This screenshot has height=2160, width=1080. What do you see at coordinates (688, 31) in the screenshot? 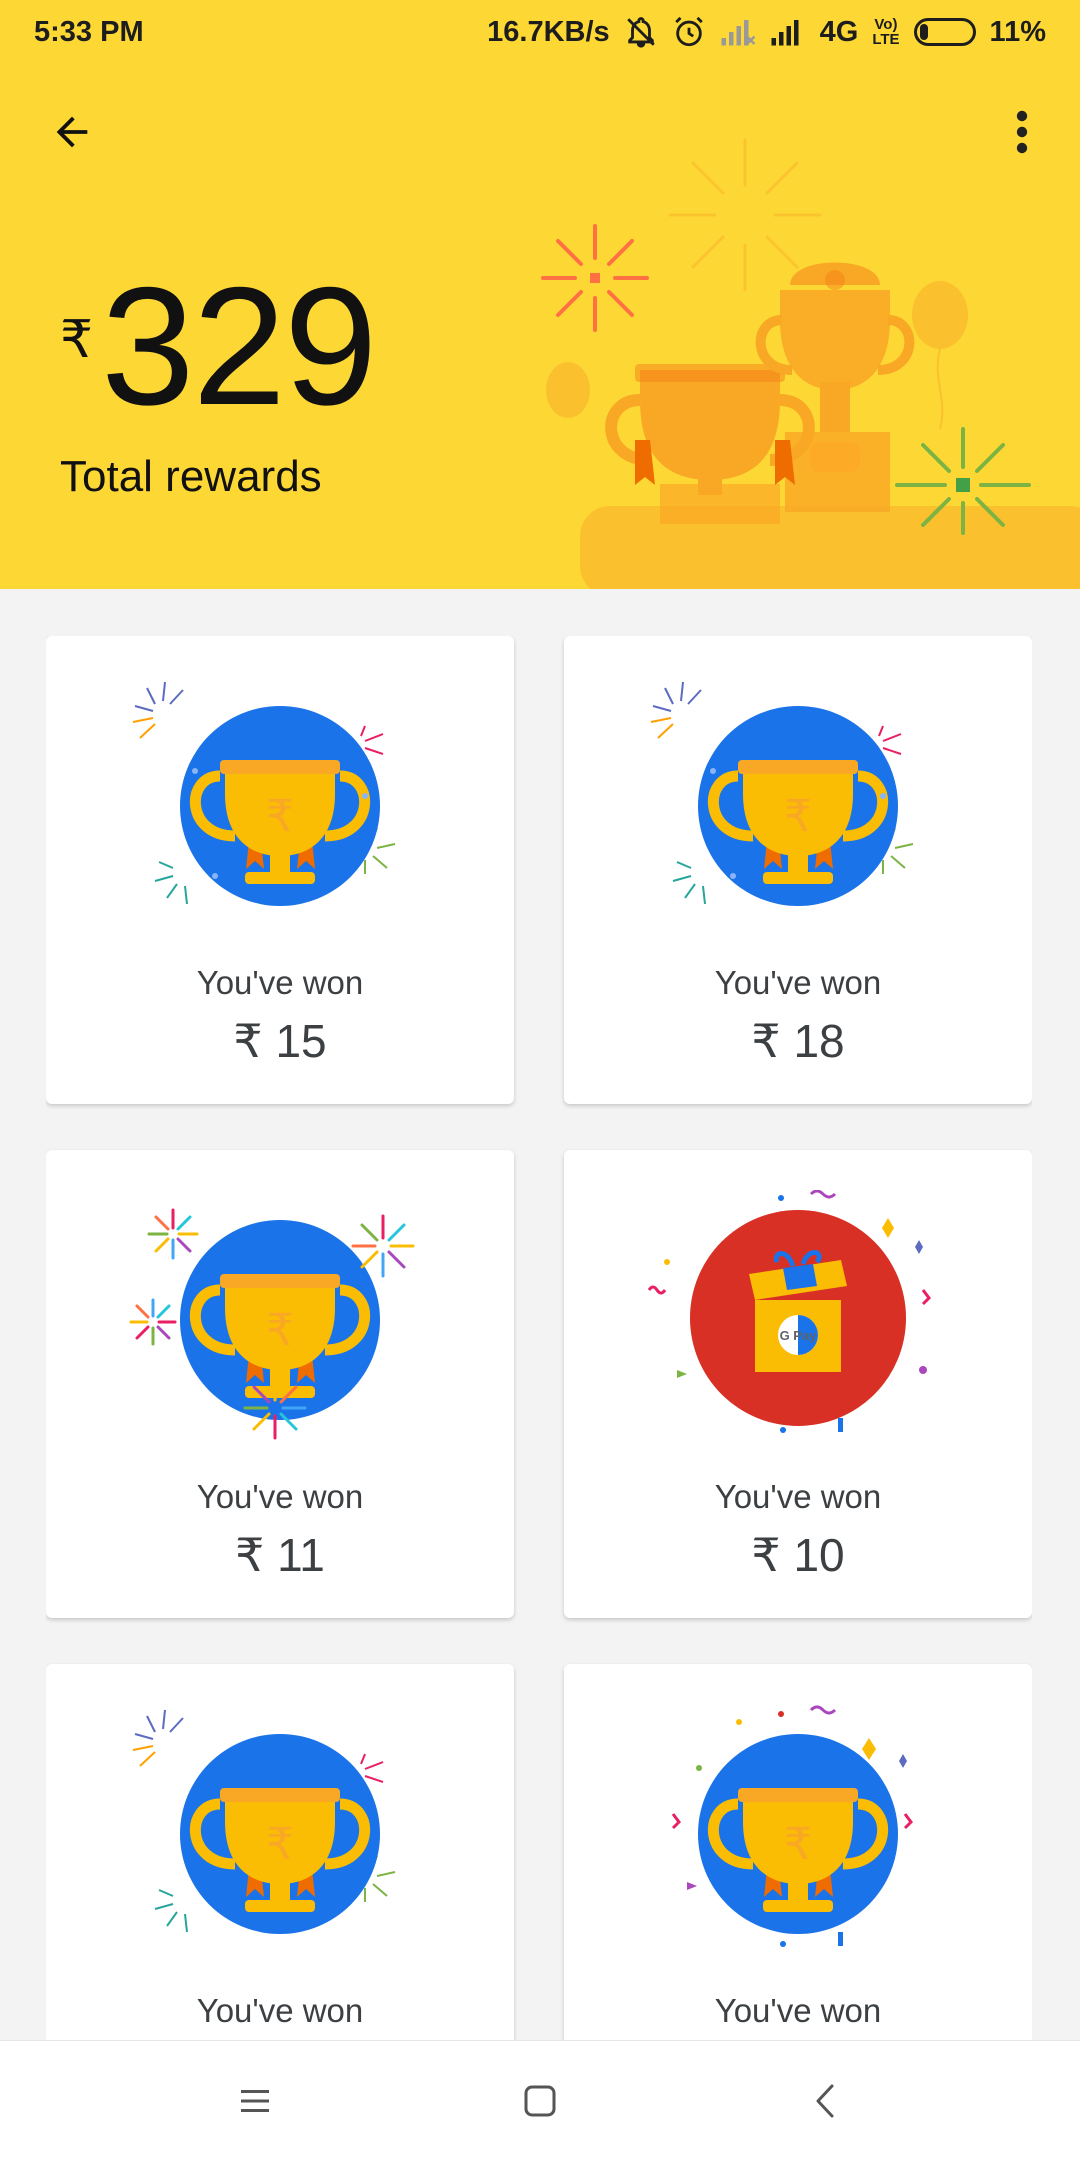
I see `alarm-icon` at bounding box center [688, 31].